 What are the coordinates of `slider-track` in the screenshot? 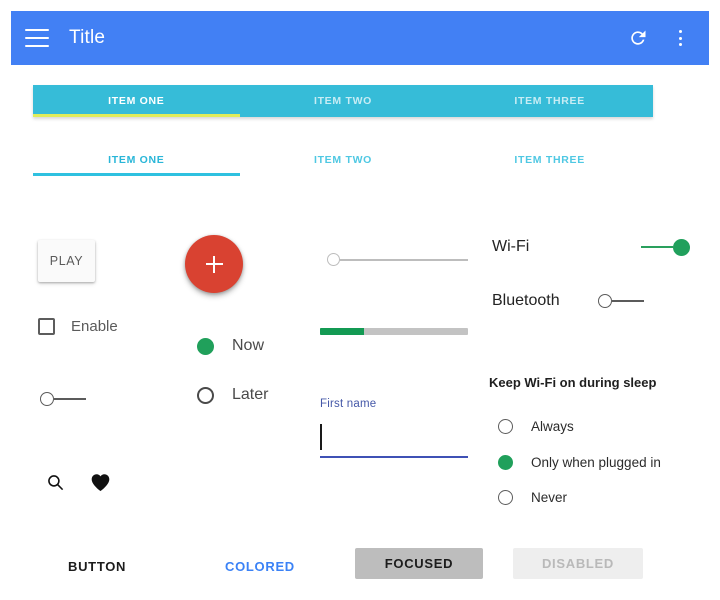 It's located at (404, 259).